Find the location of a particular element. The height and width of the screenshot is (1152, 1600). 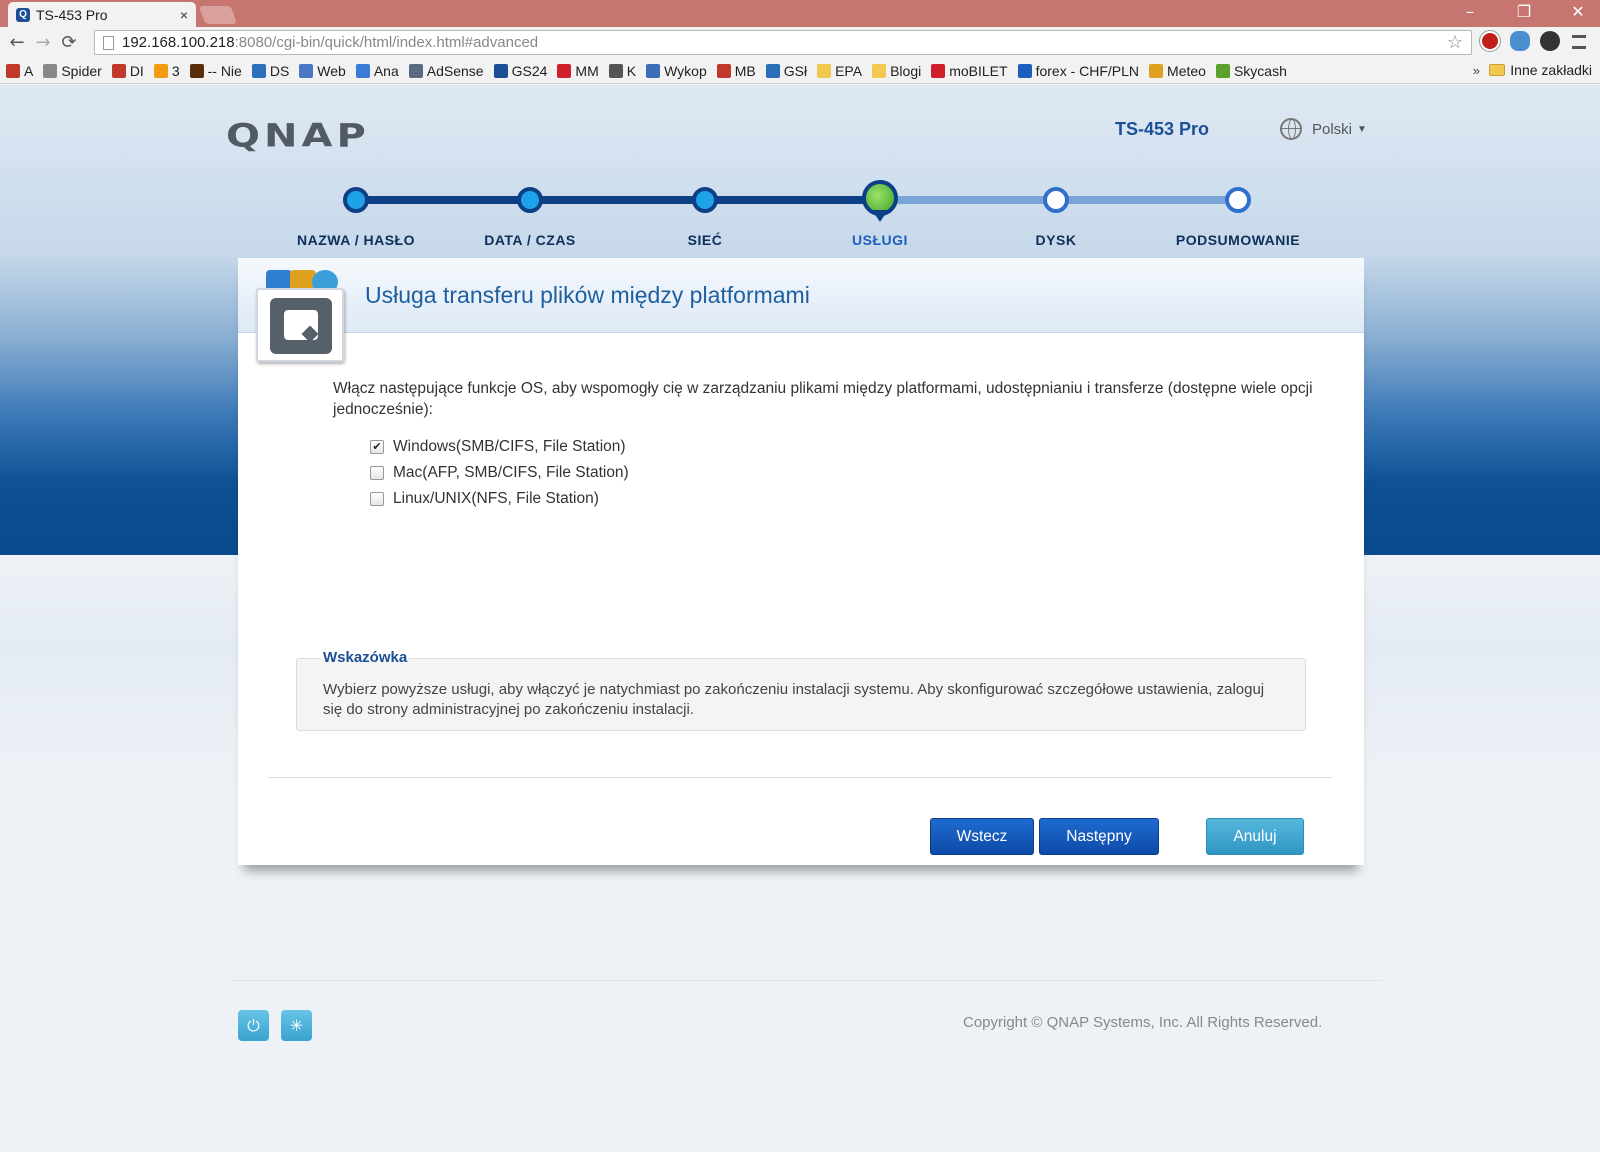

platform-option: Linux/UNIX(NFS, File Station) is located at coordinates (499, 499).